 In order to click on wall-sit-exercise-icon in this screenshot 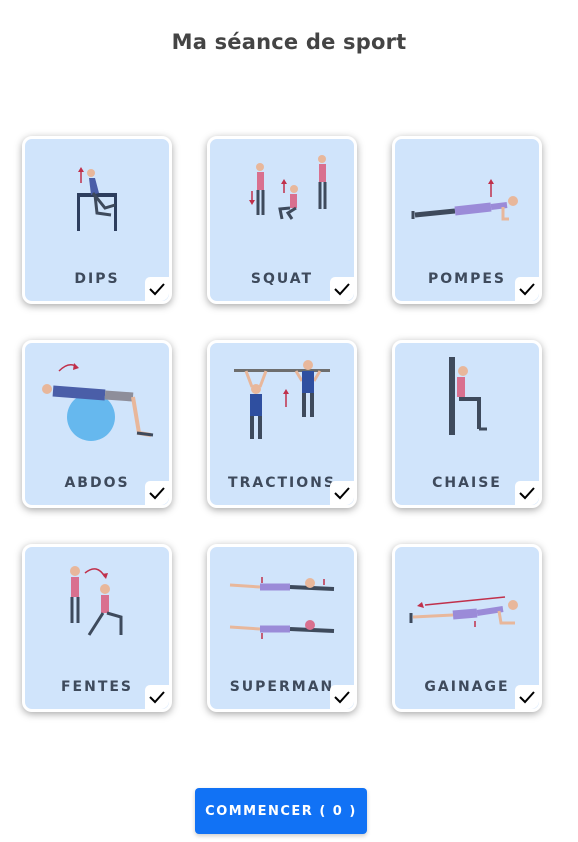, I will do `click(468, 396)`.